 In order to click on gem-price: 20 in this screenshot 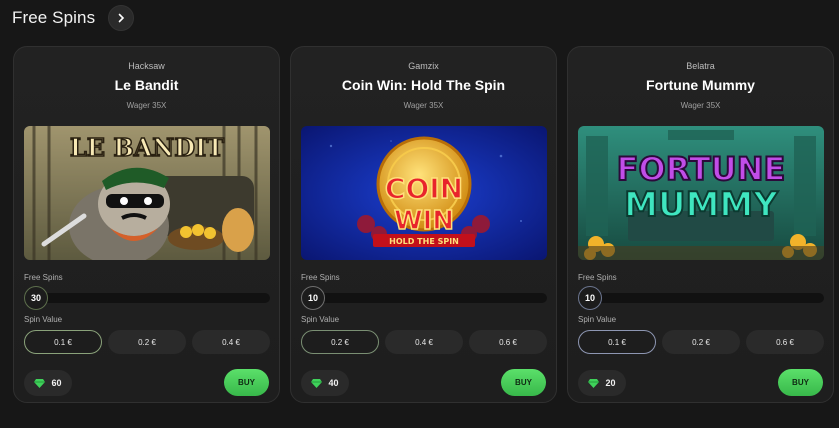, I will do `click(602, 383)`.